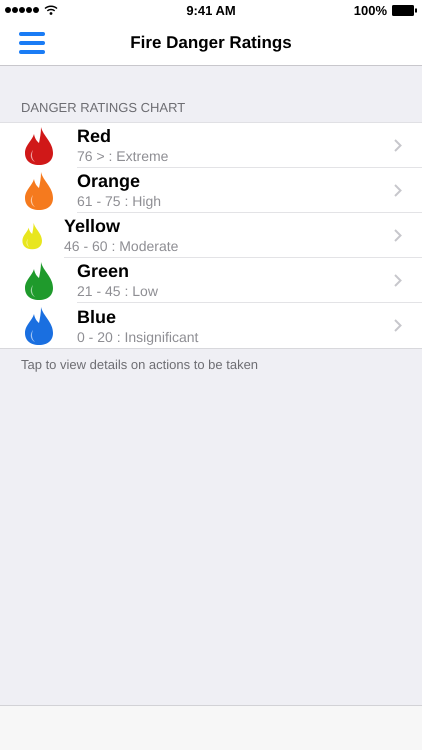  I want to click on rating-name: Green, so click(103, 271).